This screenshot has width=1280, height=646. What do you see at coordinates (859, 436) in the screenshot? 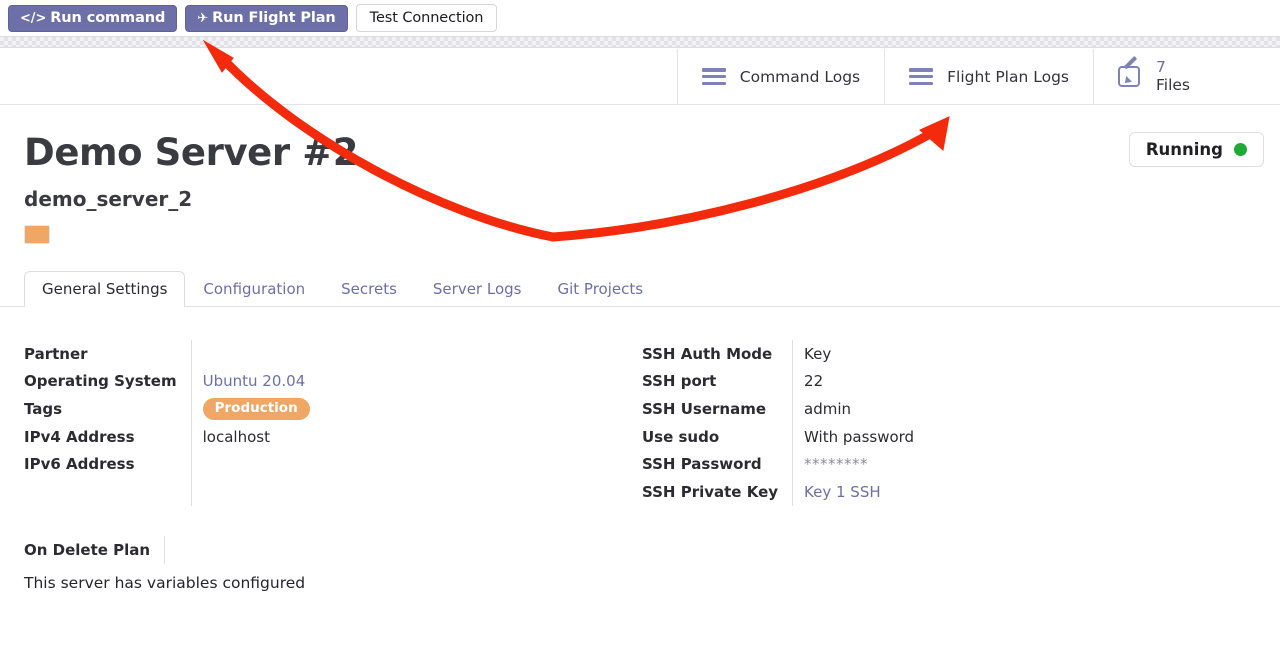
I see `detail-value: With password` at bounding box center [859, 436].